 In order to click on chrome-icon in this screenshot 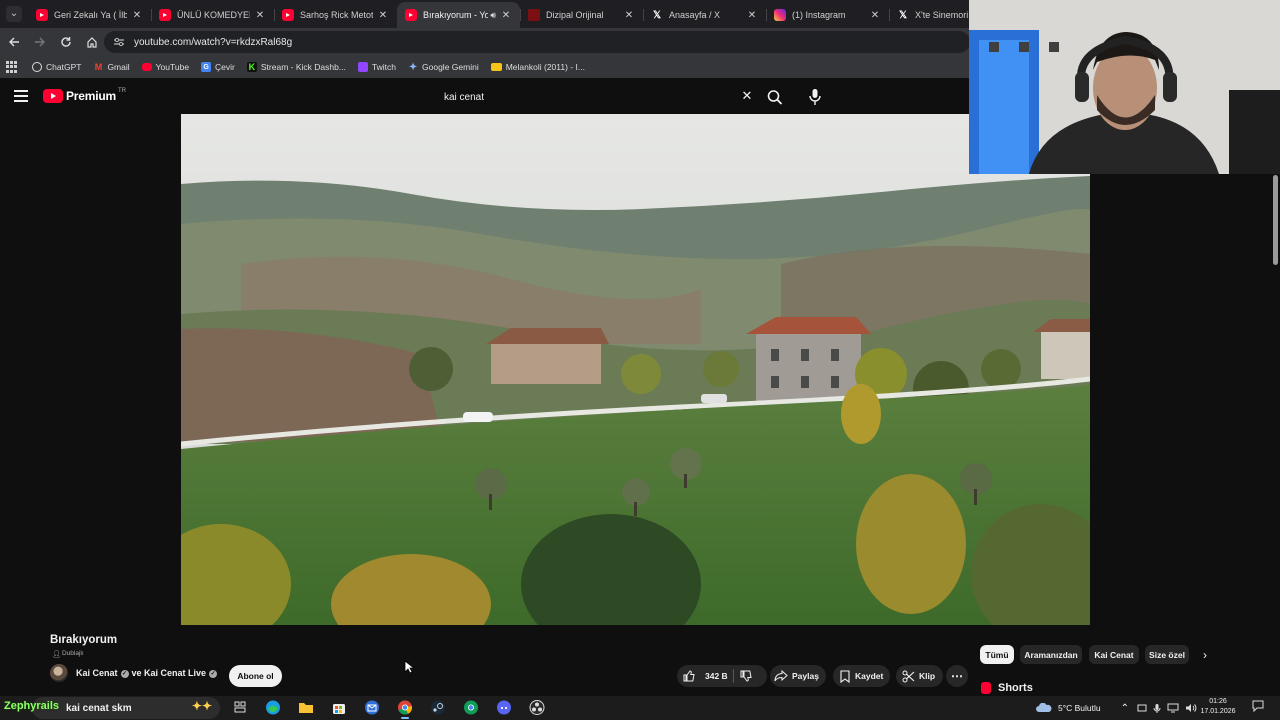, I will do `click(405, 709)`.